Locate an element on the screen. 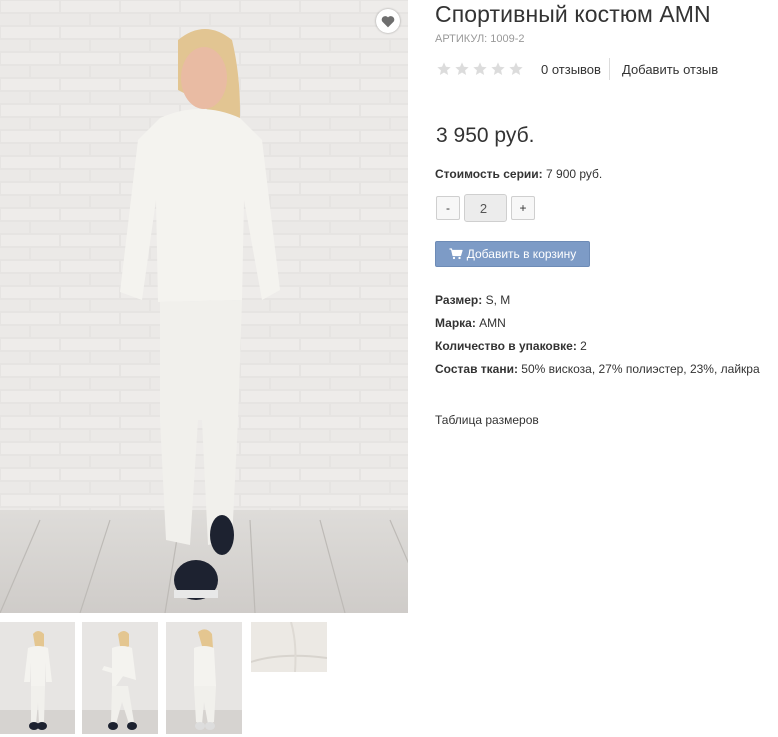 This screenshot has width=778, height=737. sku-label: АРТИКУЛ: is located at coordinates (461, 39).